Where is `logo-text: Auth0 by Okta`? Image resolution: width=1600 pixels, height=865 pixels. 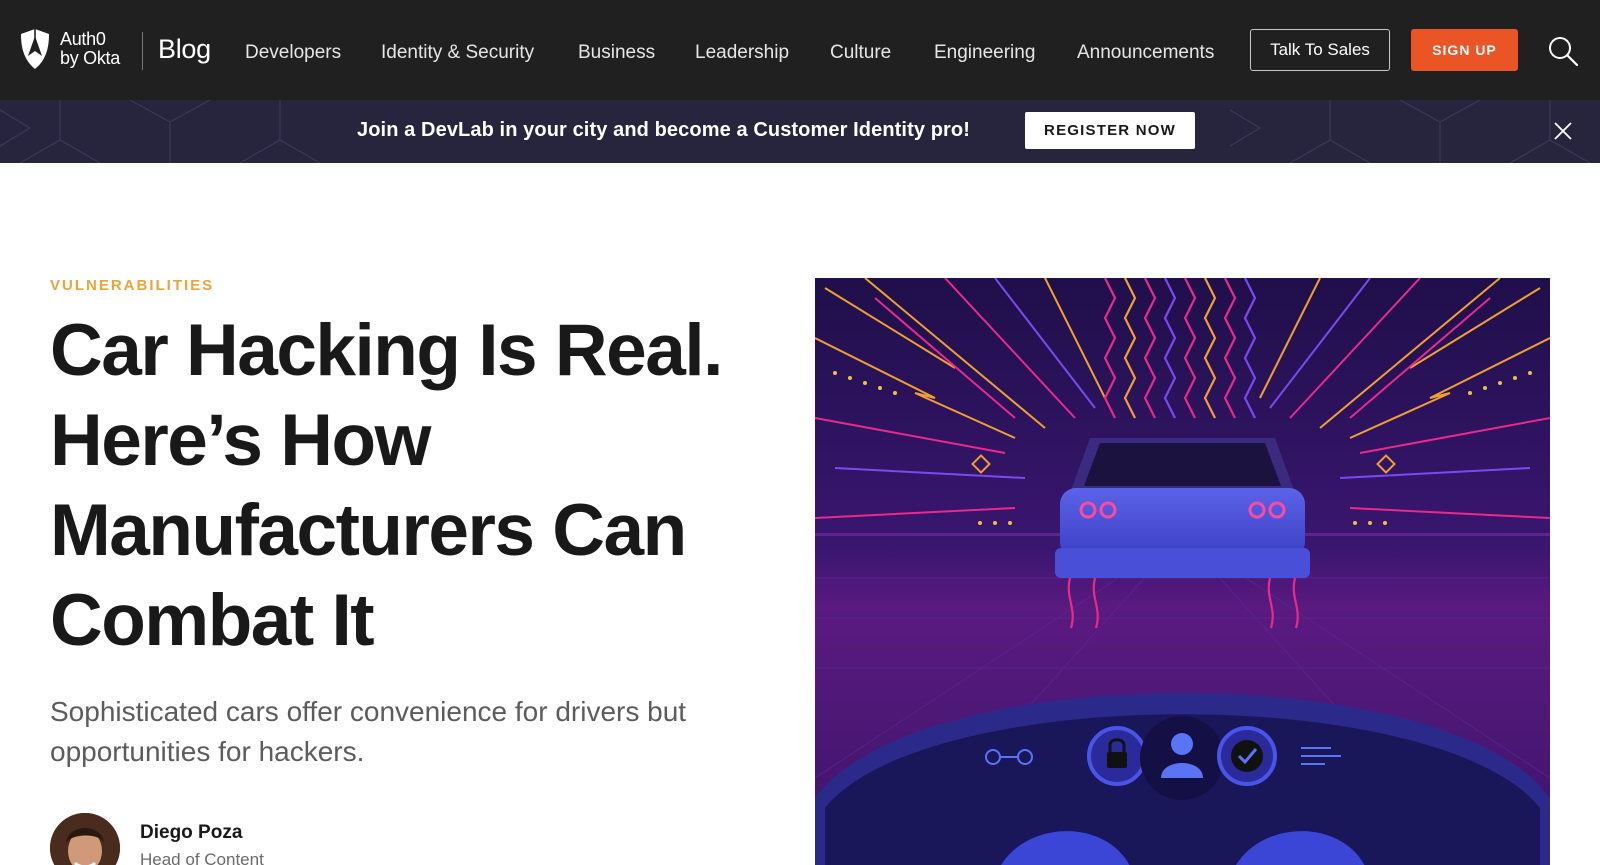 logo-text: Auth0 by Okta is located at coordinates (90, 49).